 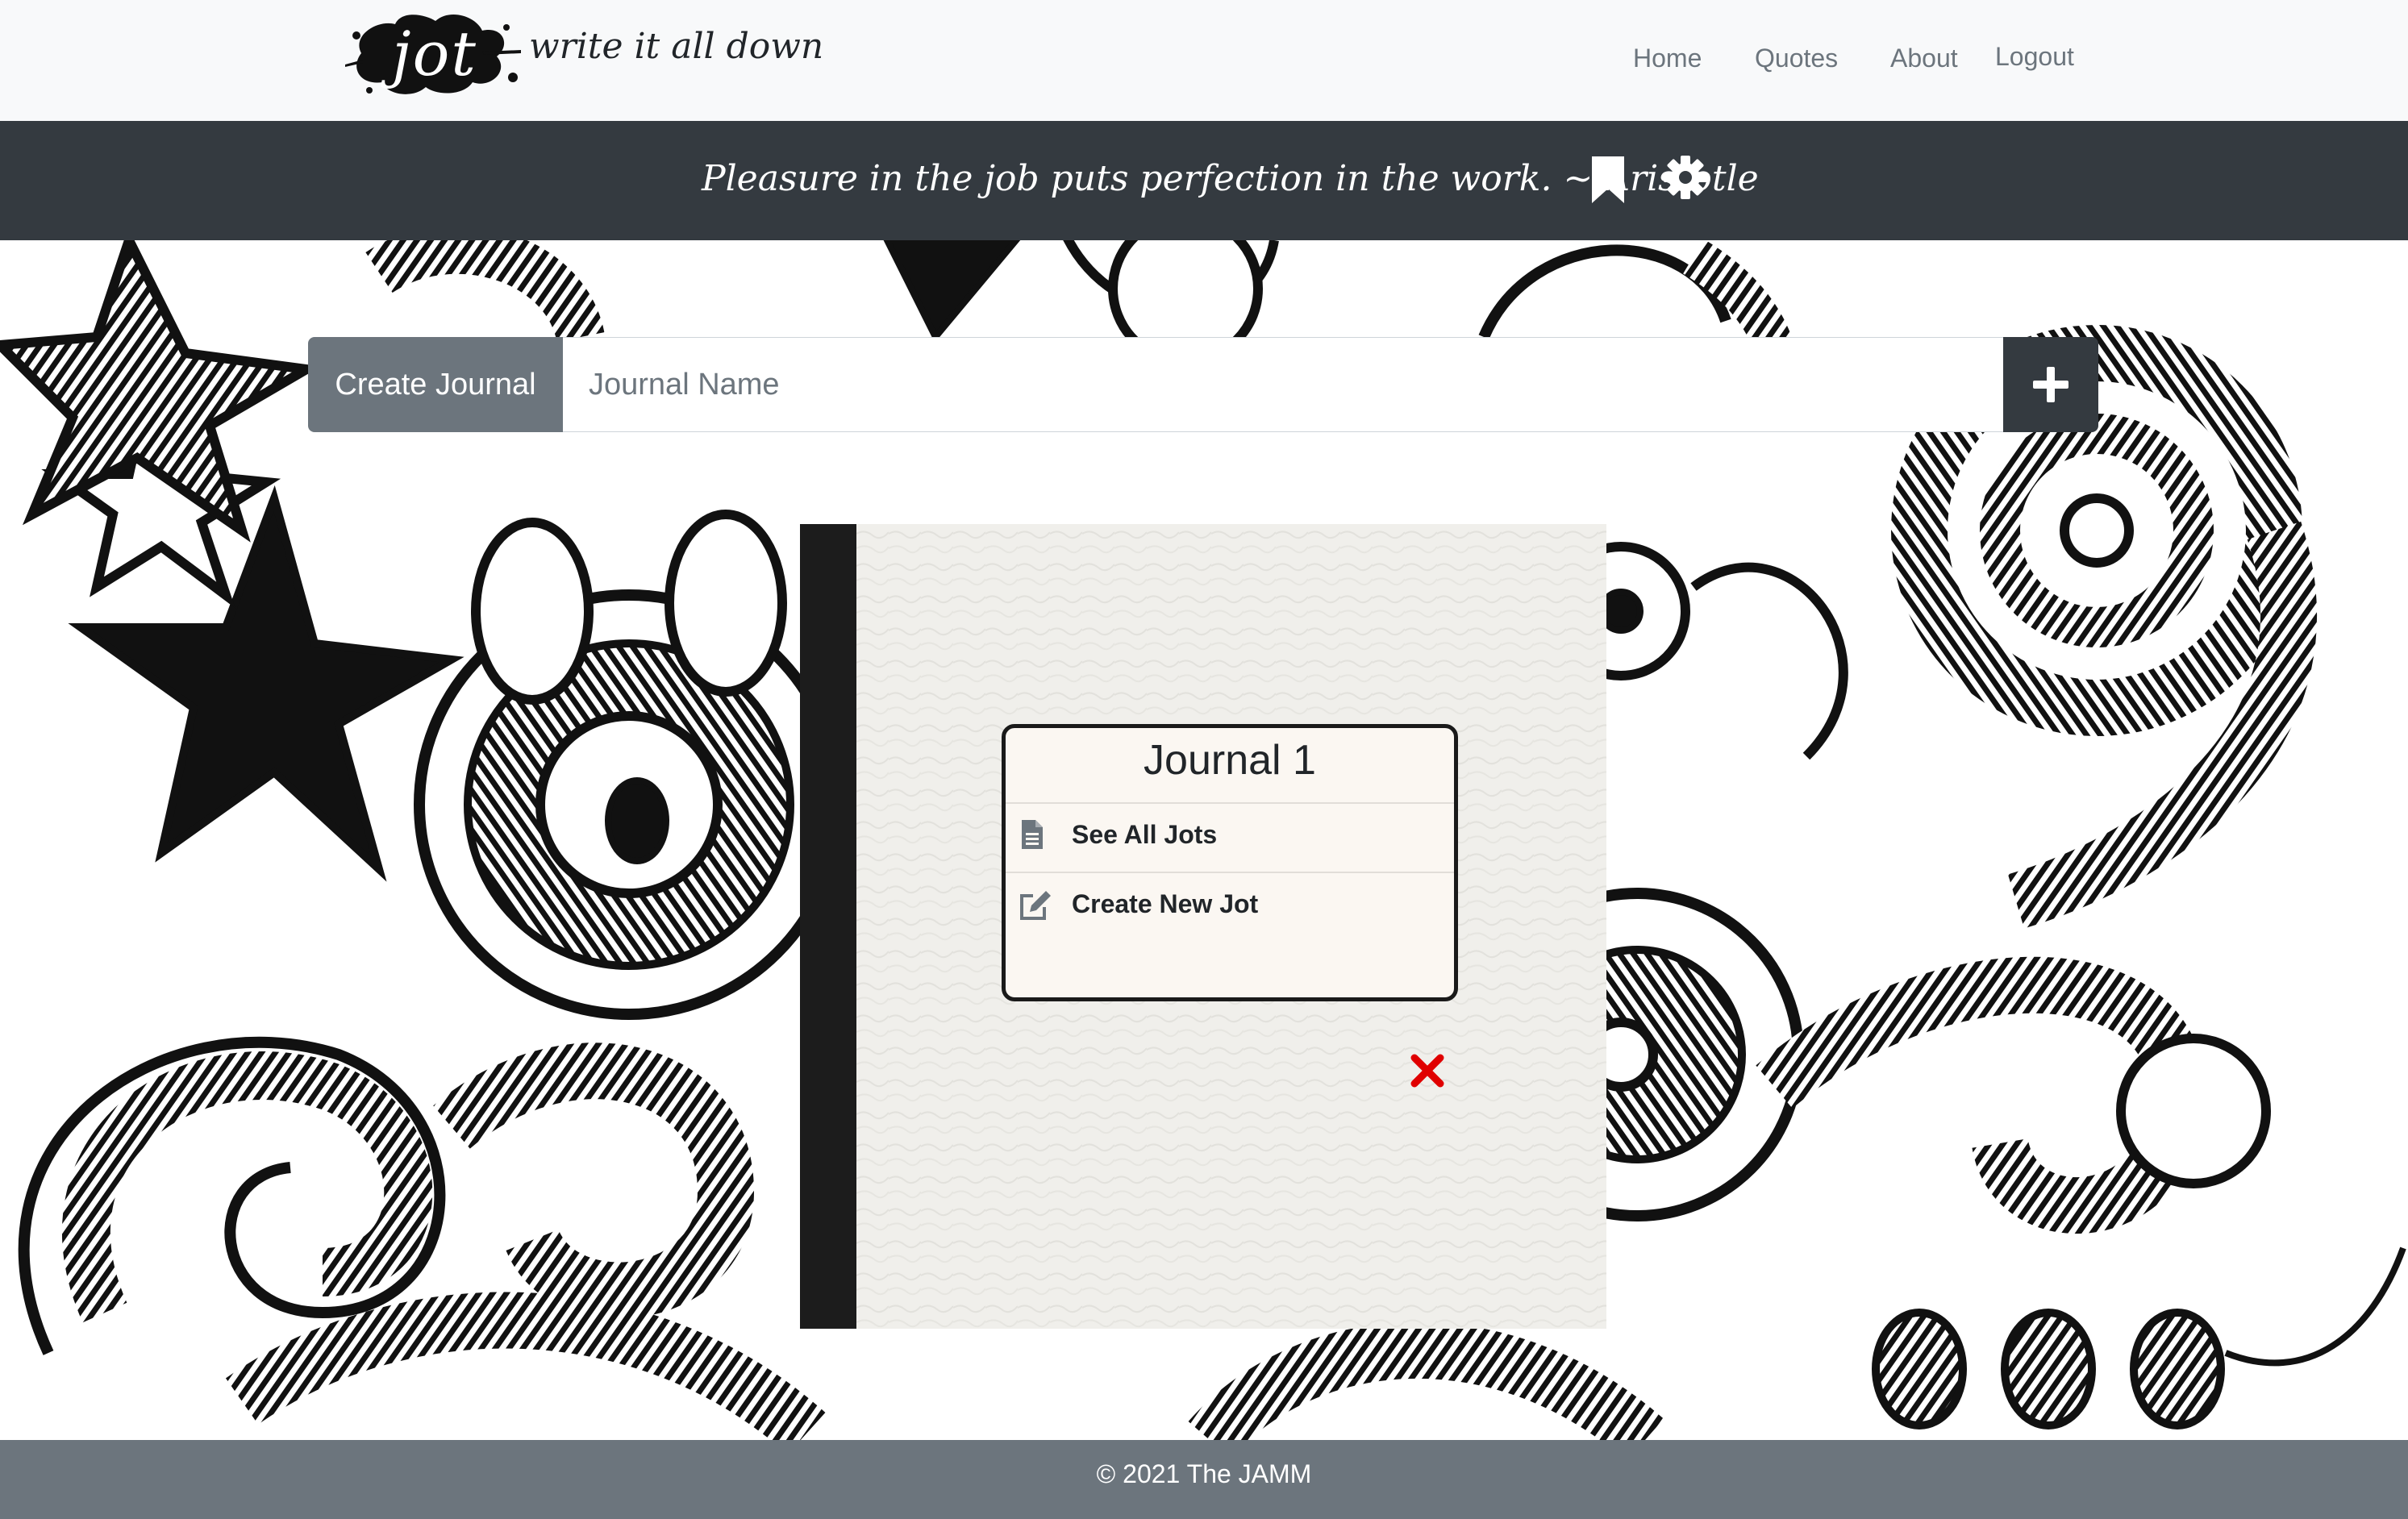 What do you see at coordinates (1145, 834) in the screenshot?
I see `see-all-jots-label: See All Jots` at bounding box center [1145, 834].